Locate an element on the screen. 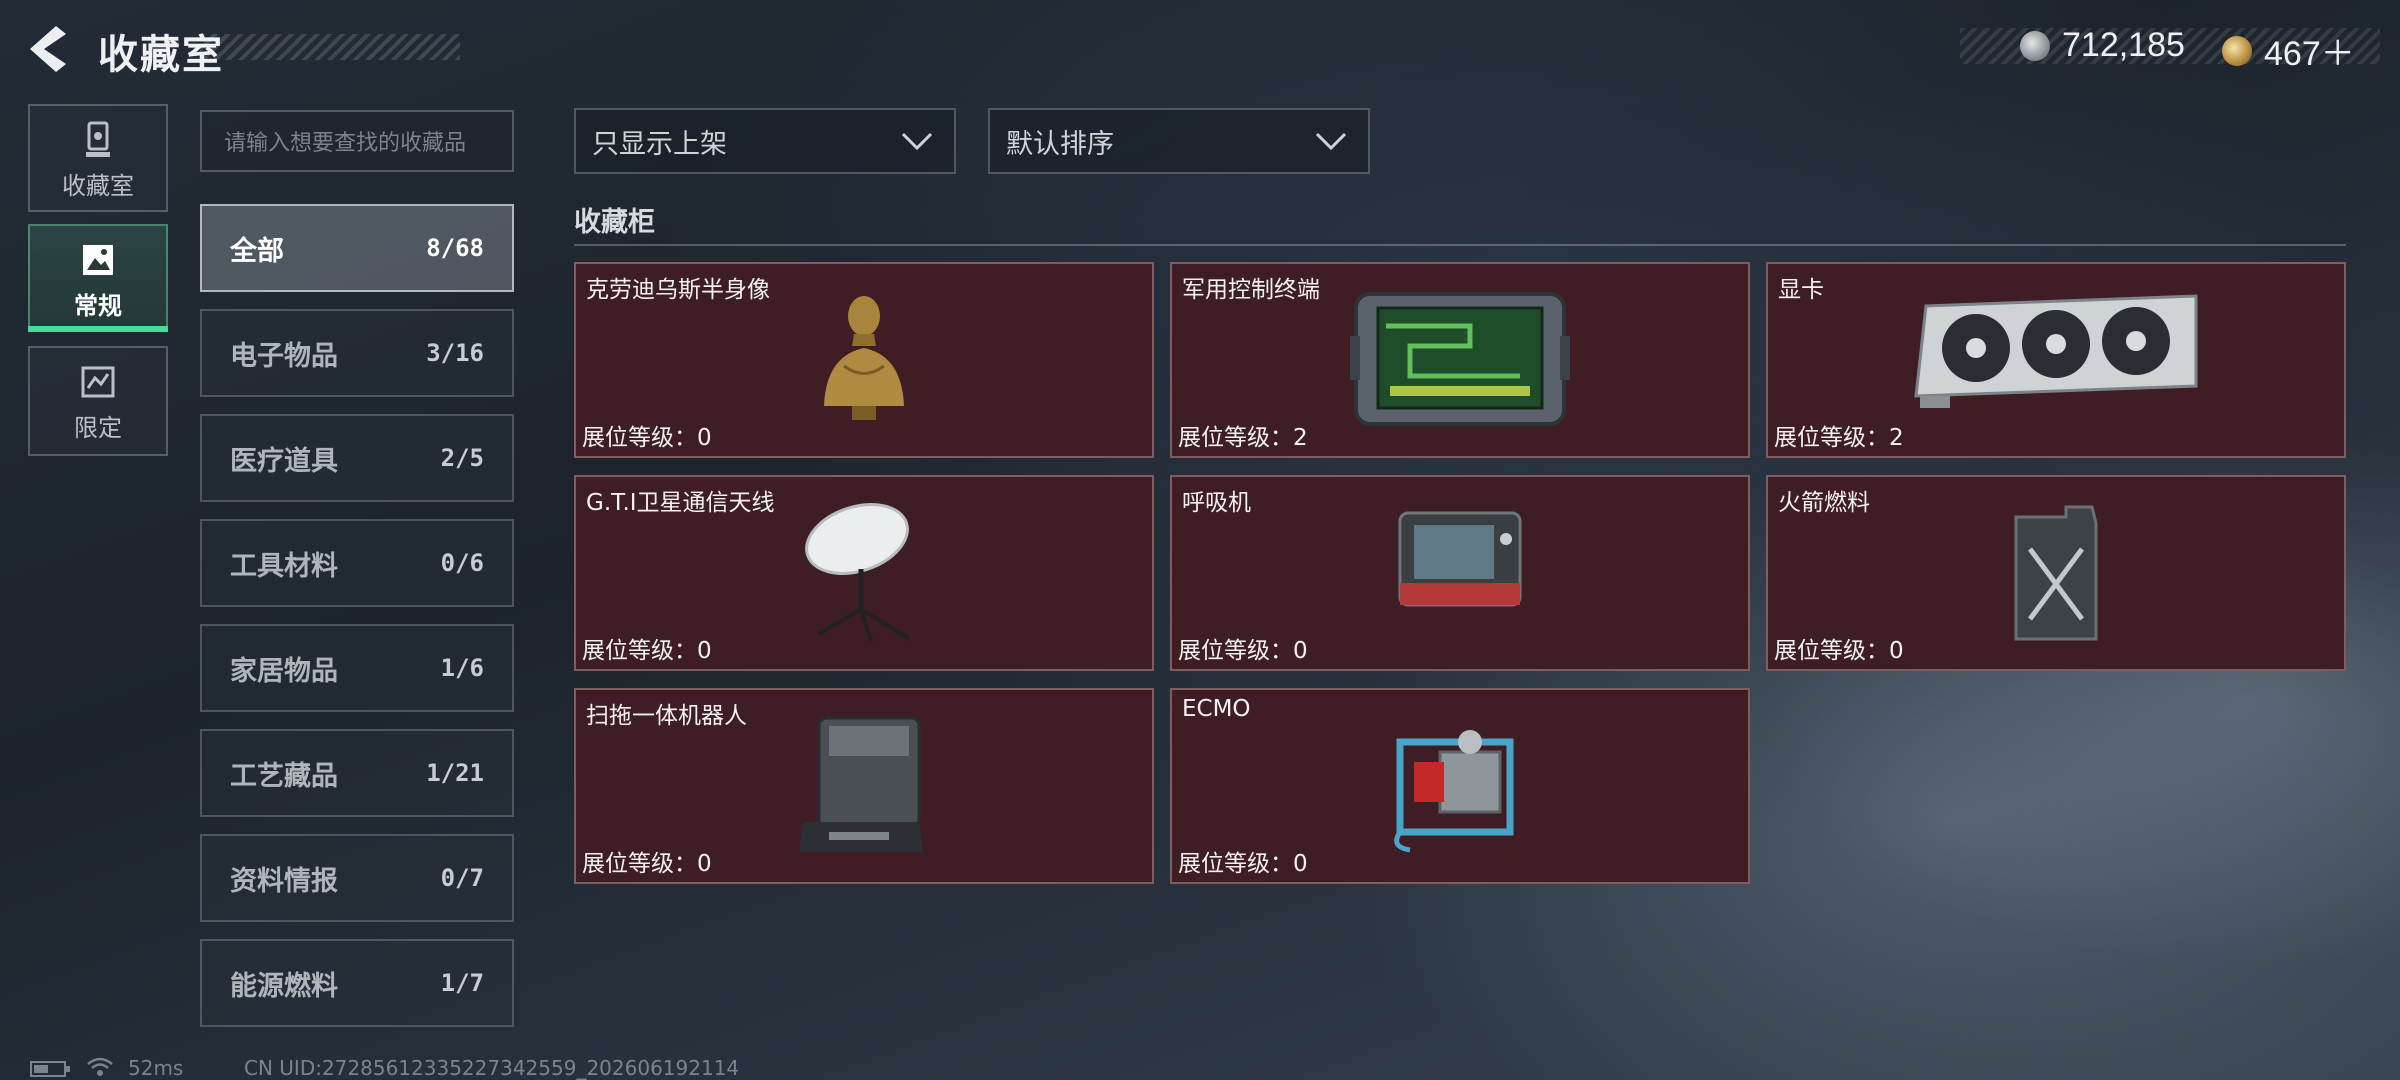 The width and height of the screenshot is (2400, 1080). item-card: 军用控制终端 展位等级：2 is located at coordinates (1460, 360).